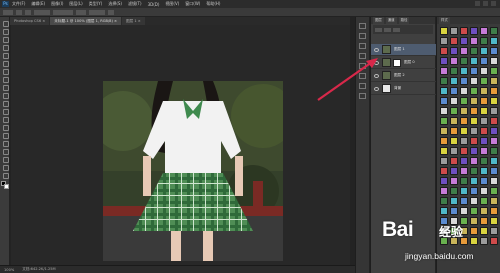 The height and width of the screenshot is (273, 500). What do you see at coordinates (387, 29) in the screenshot?
I see `blend-mode-dropdown` at bounding box center [387, 29].